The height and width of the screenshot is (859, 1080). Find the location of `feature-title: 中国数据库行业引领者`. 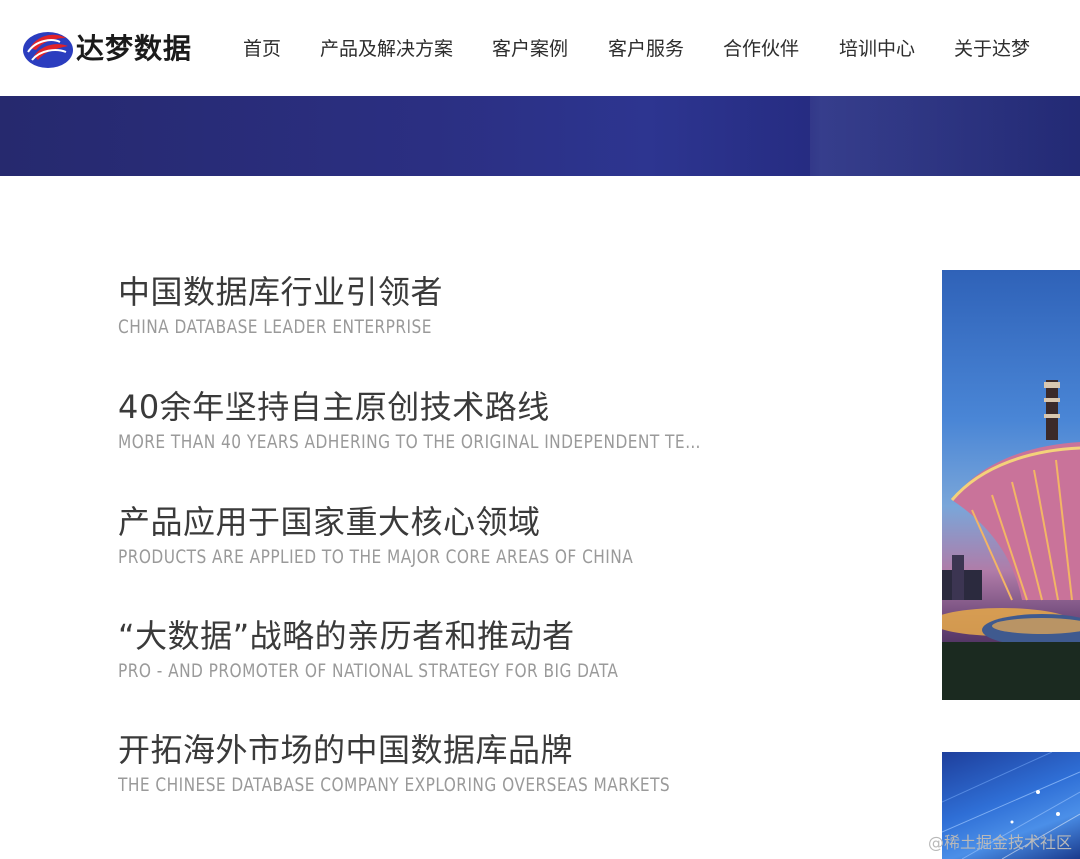

feature-title: 中国数据库行业引领者 is located at coordinates (281, 292).